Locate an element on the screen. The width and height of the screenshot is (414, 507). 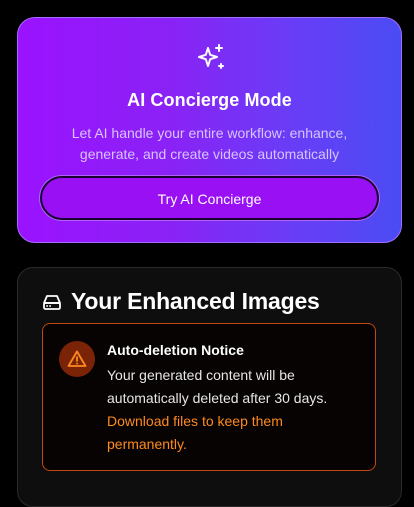
download-files-link: Download files to keep them permanently. is located at coordinates (195, 432).